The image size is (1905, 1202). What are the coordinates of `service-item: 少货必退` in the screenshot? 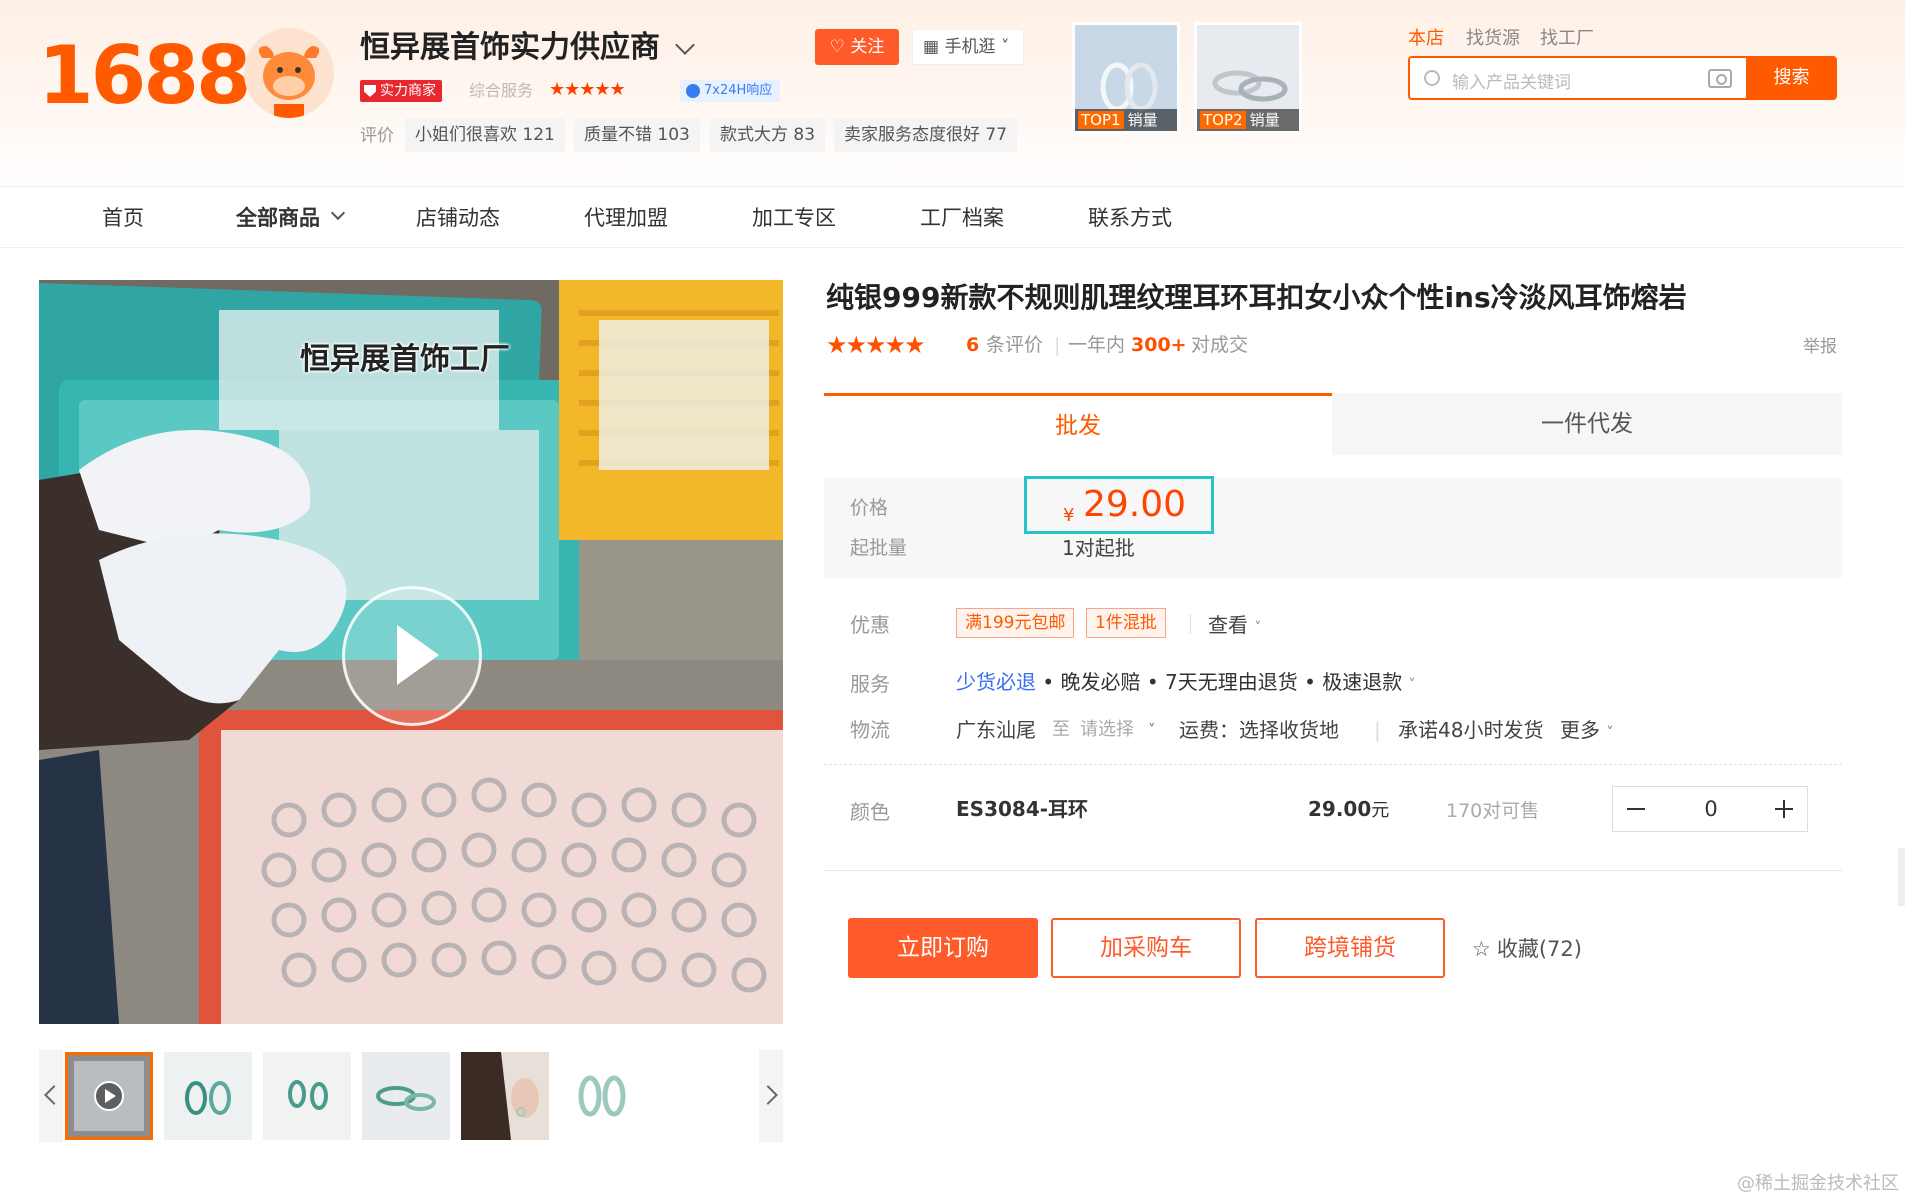 It's located at (996, 682).